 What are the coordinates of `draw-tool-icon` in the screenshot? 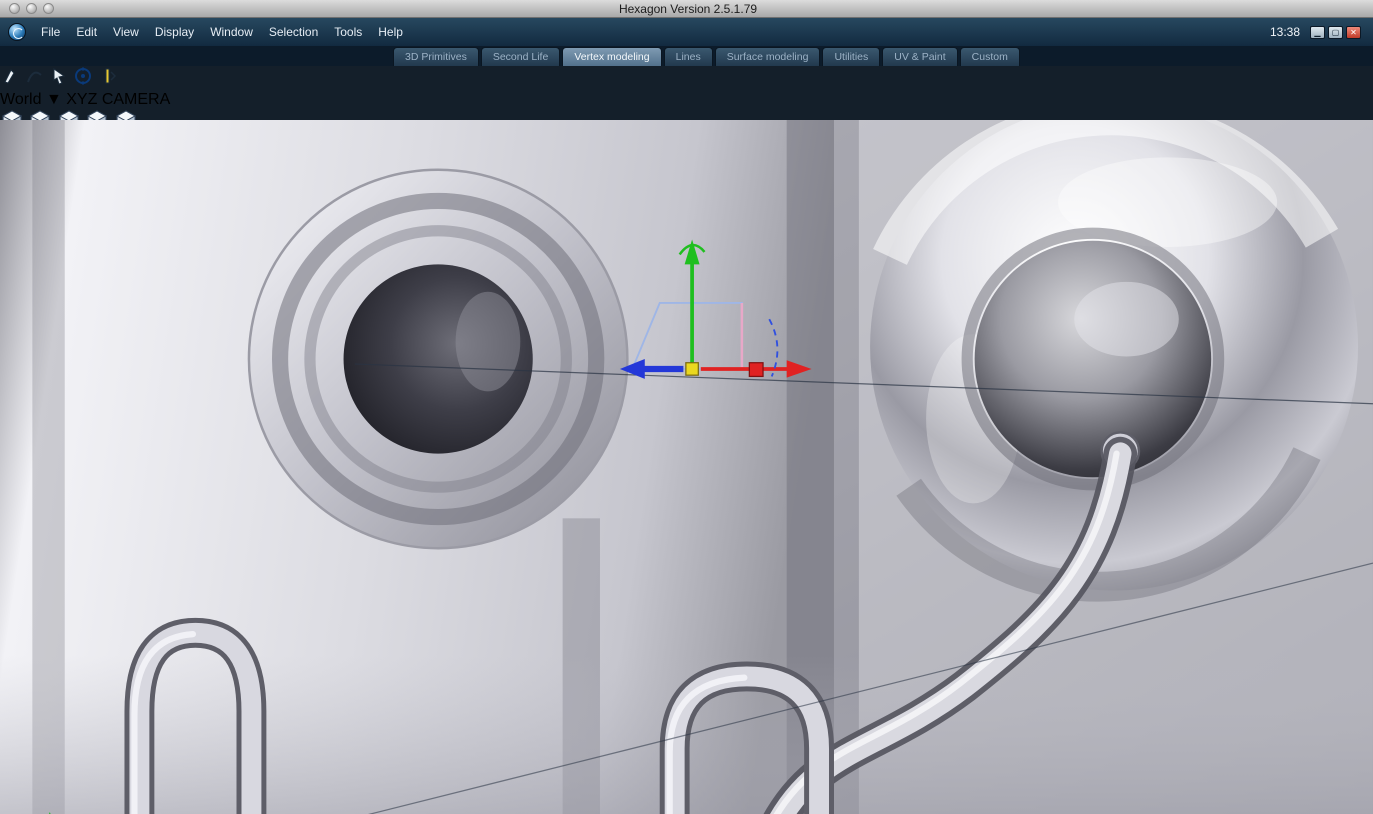 It's located at (10, 79).